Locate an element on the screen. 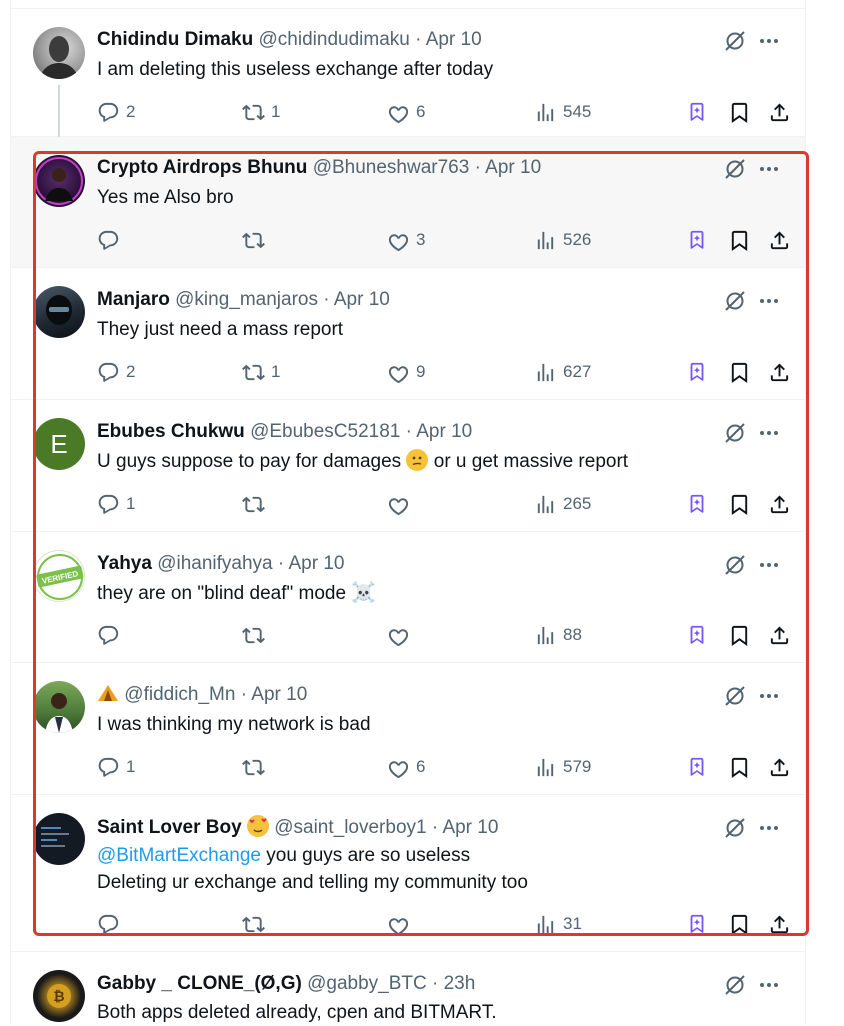  display-name: Saint Lover Boy is located at coordinates (169, 827).